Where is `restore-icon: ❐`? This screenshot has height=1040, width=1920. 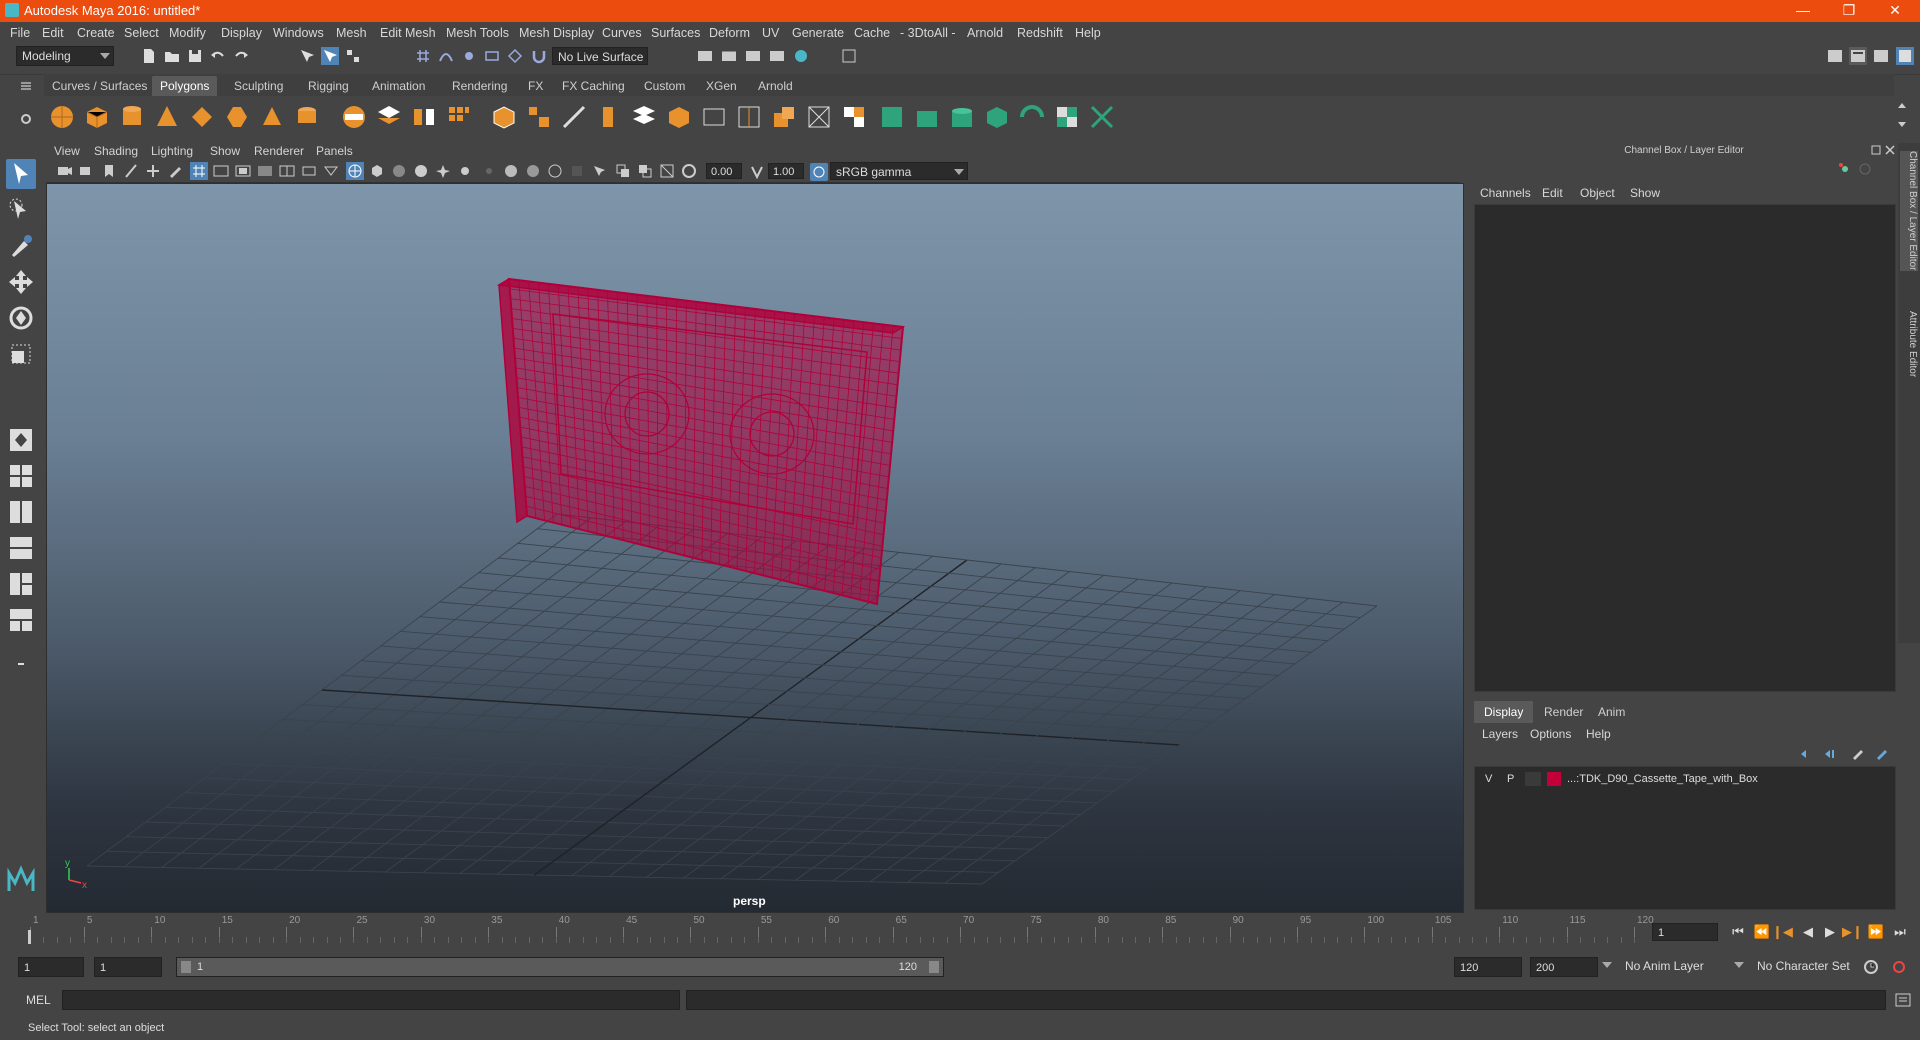 restore-icon: ❐ is located at coordinates (1849, 11).